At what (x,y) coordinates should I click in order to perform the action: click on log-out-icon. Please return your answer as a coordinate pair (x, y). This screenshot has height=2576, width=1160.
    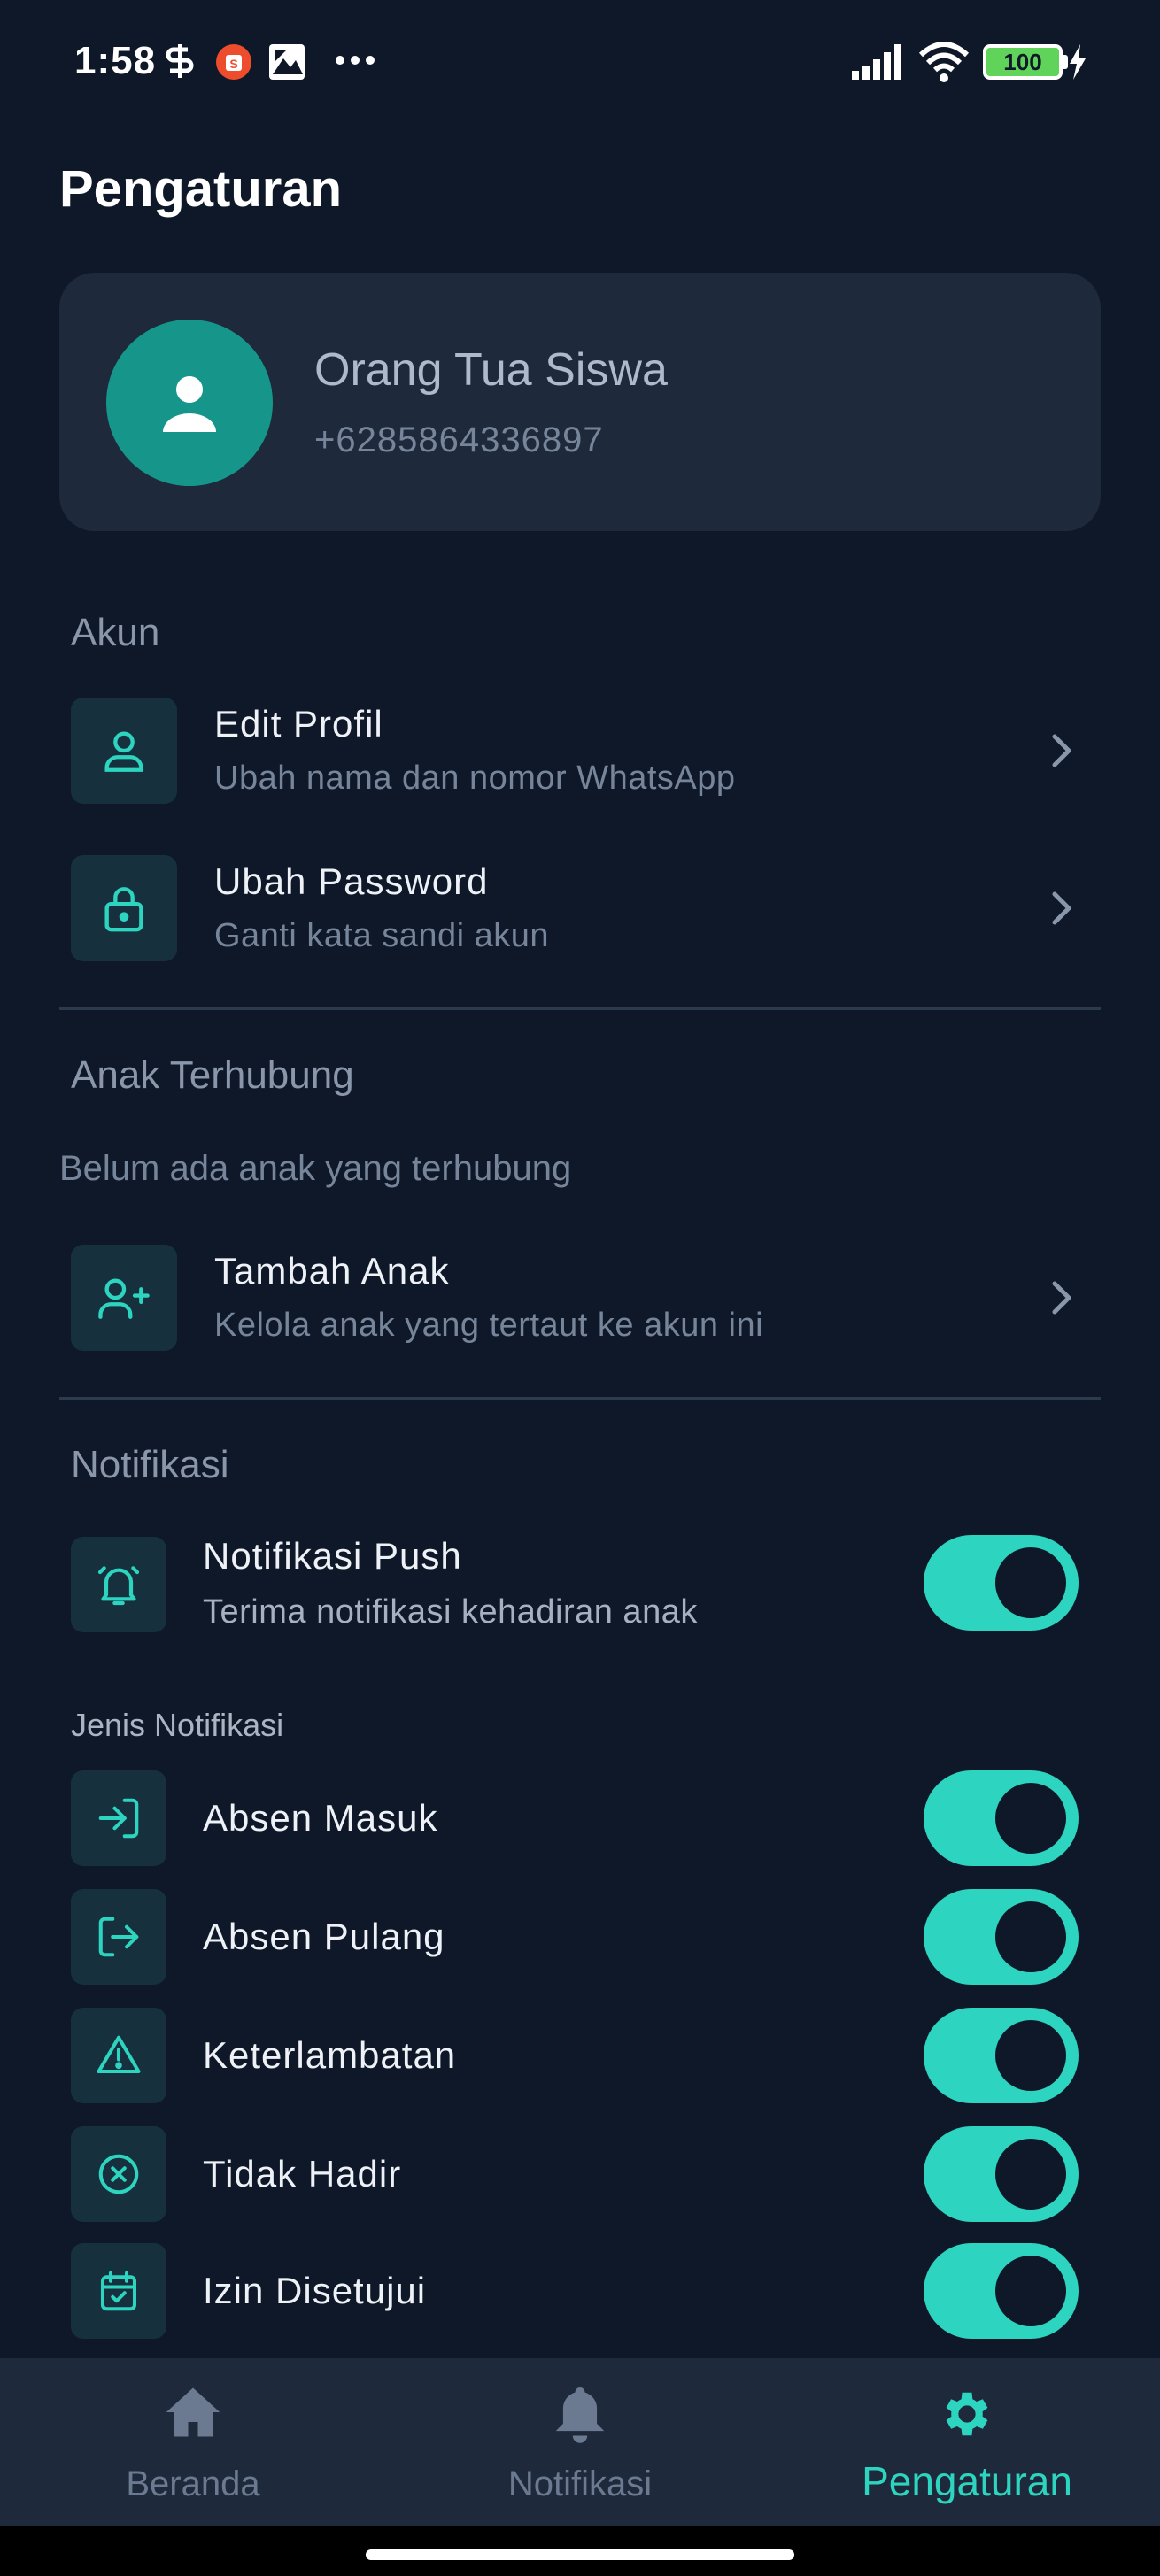
    Looking at the image, I should click on (119, 1937).